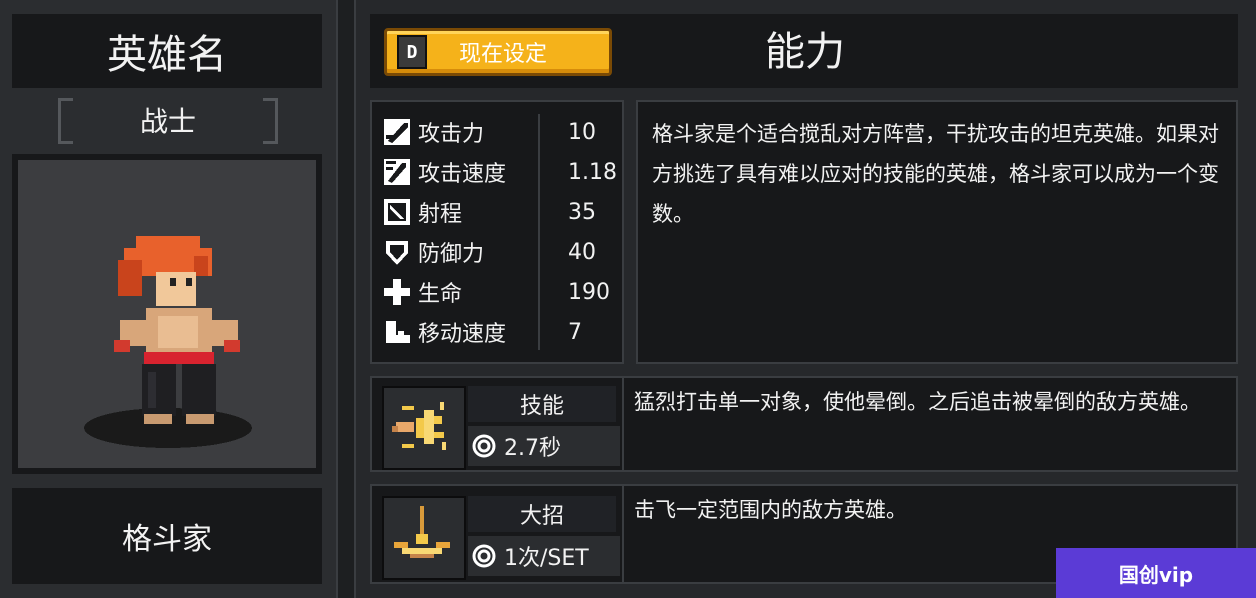 This screenshot has height=598, width=1256. I want to click on skill-divider, so click(623, 424).